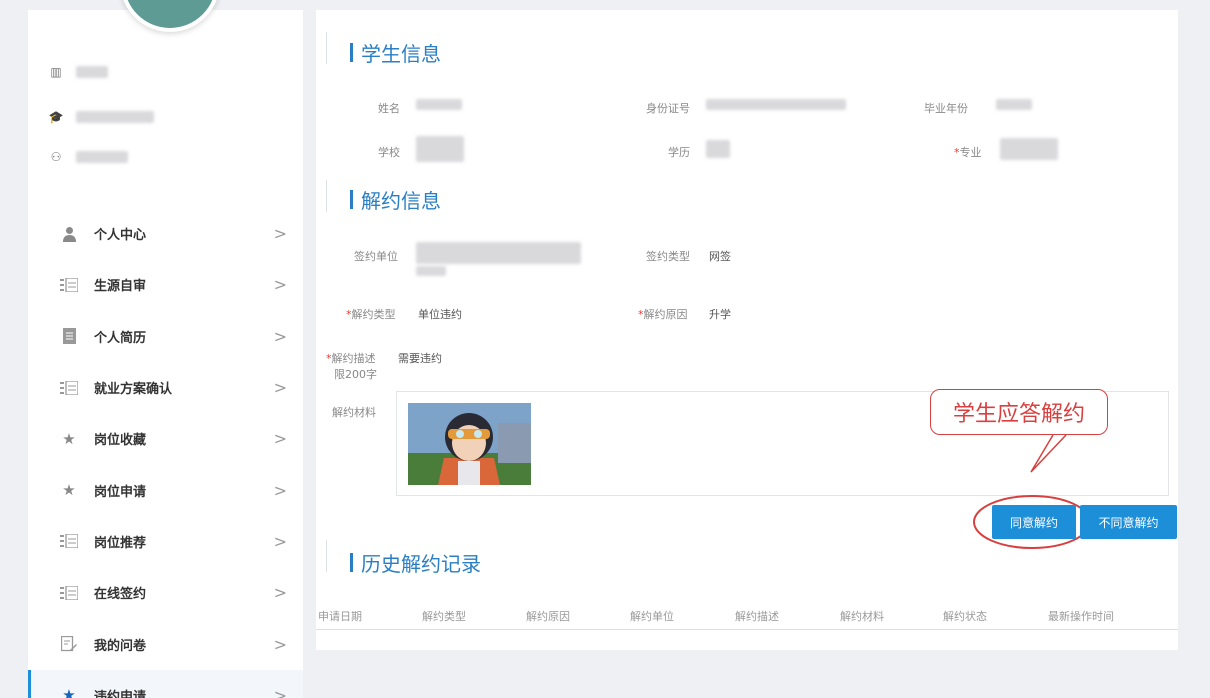  Describe the element at coordinates (133, 390) in the screenshot. I see `sidebar-item-label: 就业方案确认` at that location.